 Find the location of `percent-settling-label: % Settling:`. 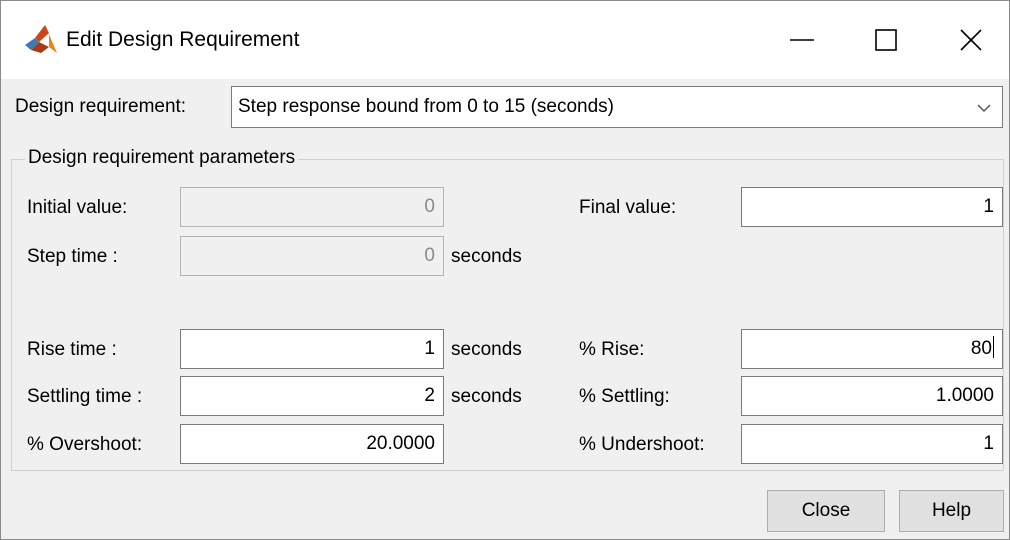

percent-settling-label: % Settling: is located at coordinates (624, 396).